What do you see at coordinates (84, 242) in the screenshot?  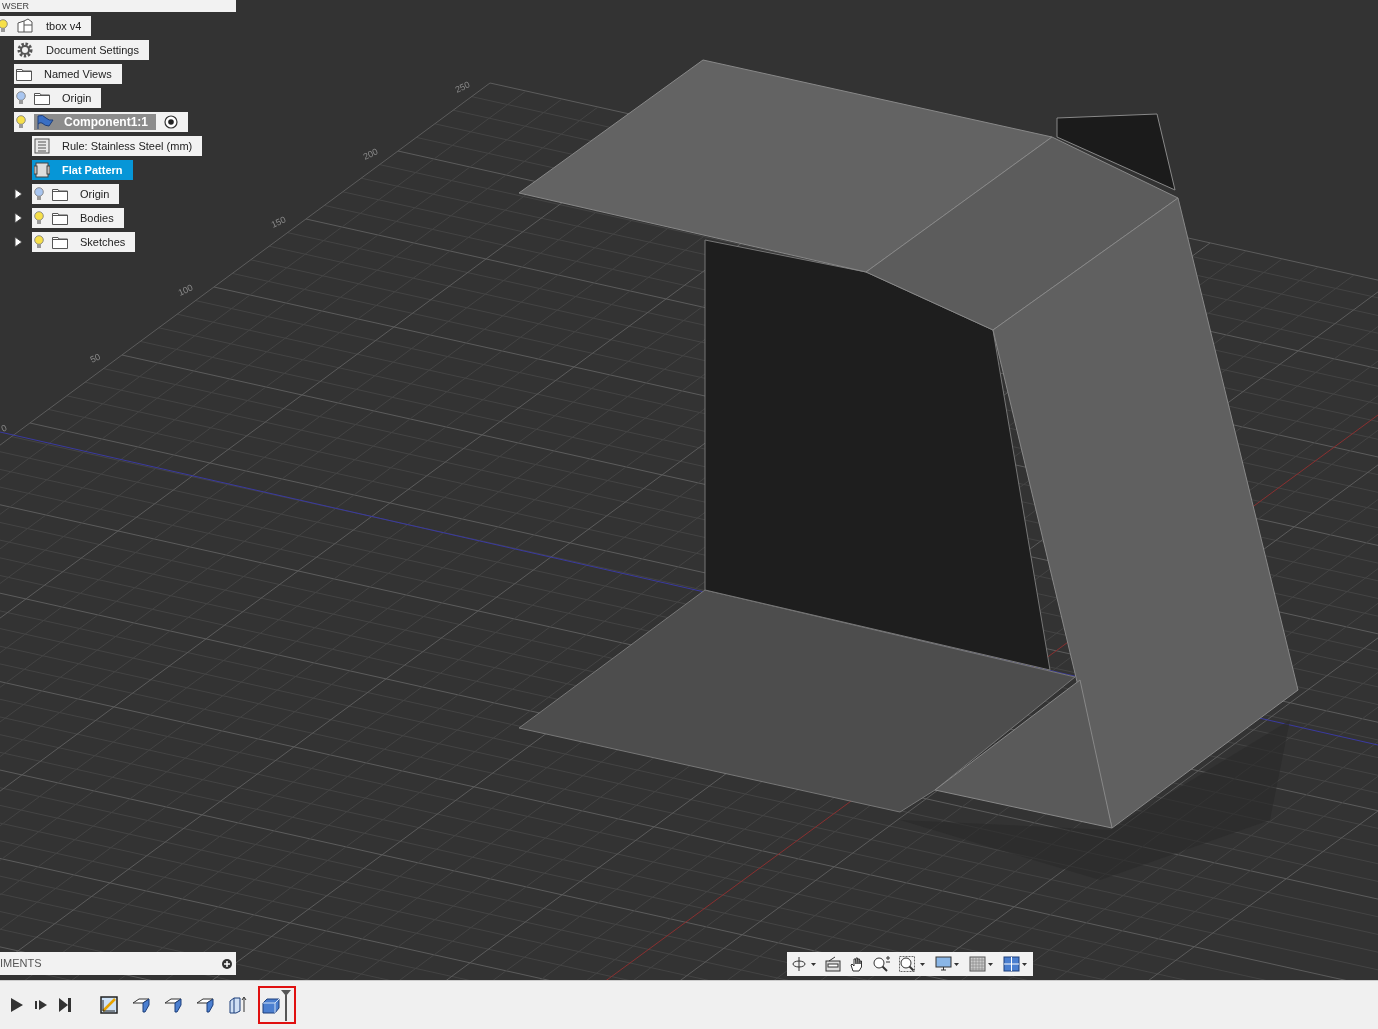 I see `tree-item: Sketches` at bounding box center [84, 242].